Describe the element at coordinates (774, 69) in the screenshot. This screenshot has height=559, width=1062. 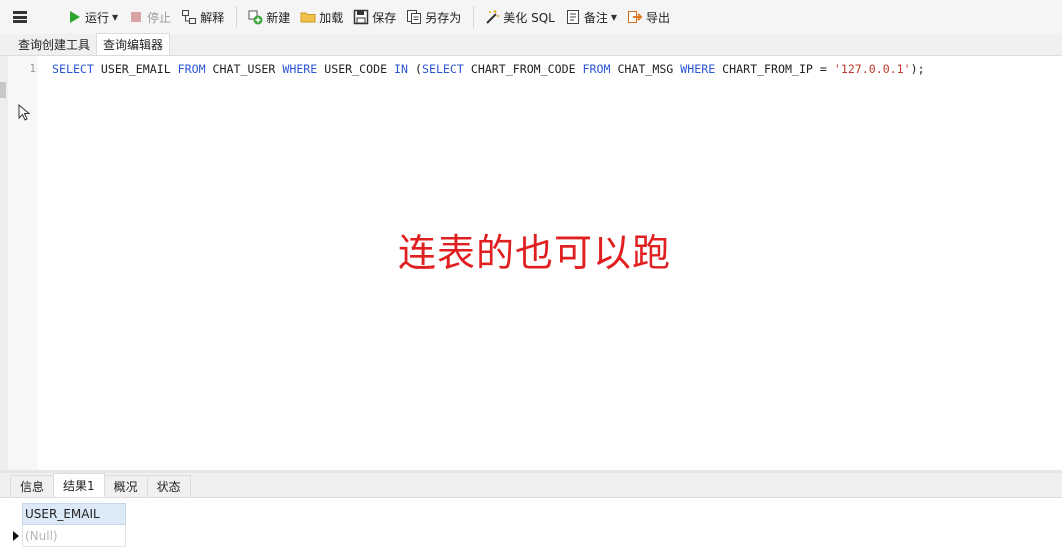
I see `sql-text: CHART_FROM_IP =` at that location.